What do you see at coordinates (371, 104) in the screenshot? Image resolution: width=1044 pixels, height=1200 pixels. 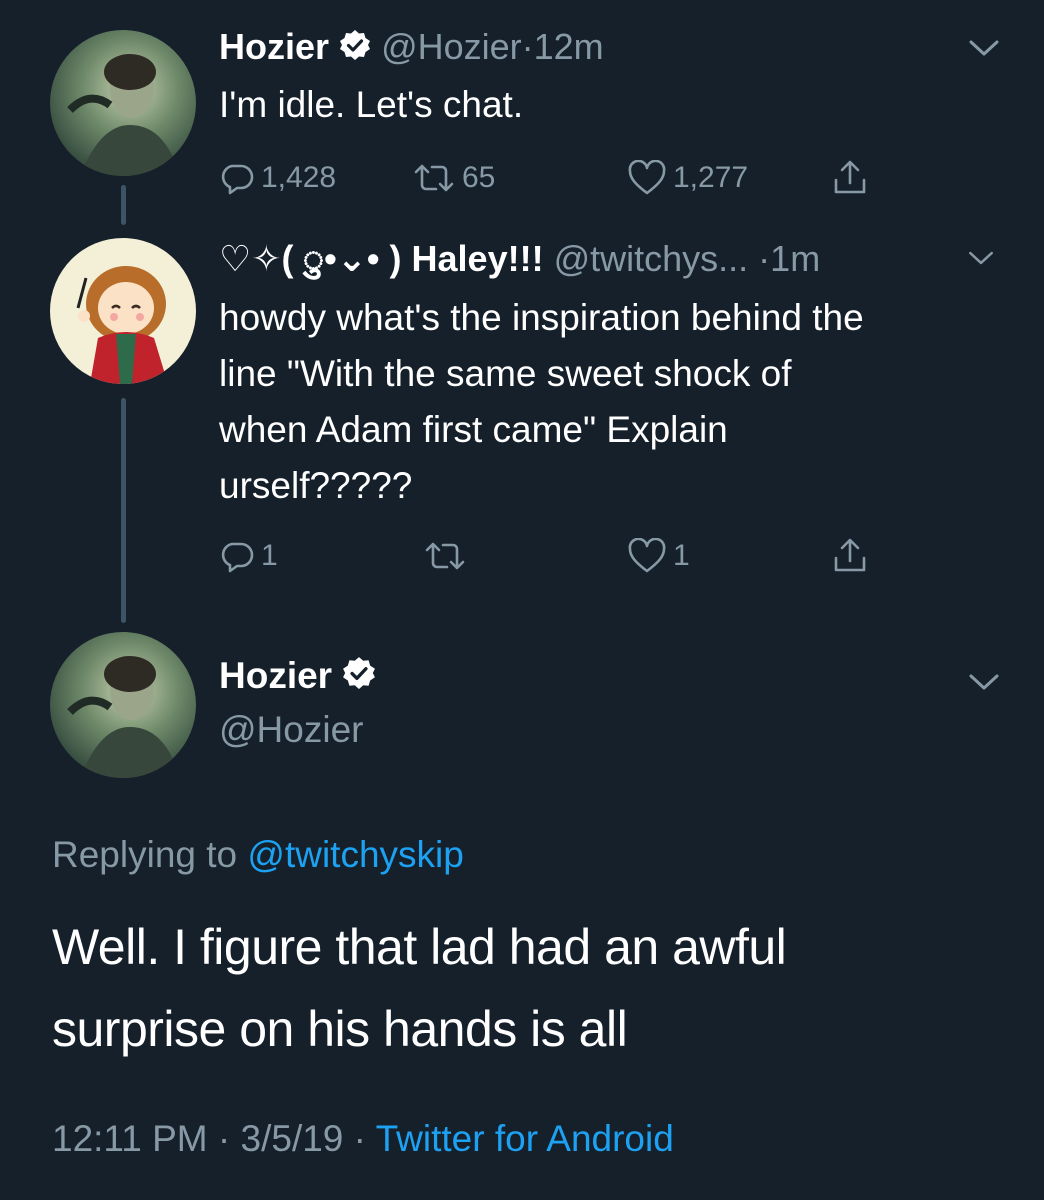 I see `tweet1-text: I'm idle. Let's chat.` at bounding box center [371, 104].